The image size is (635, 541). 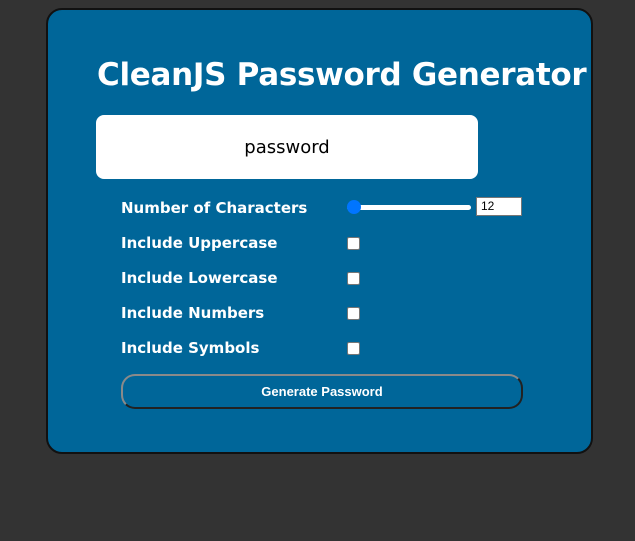 I want to click on uppercase-checkbox, so click(x=353, y=243).